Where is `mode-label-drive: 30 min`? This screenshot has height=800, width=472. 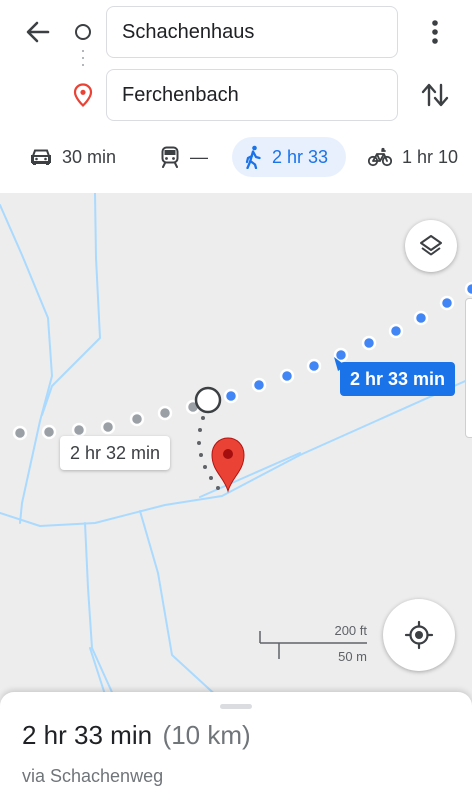
mode-label-drive: 30 min is located at coordinates (89, 156).